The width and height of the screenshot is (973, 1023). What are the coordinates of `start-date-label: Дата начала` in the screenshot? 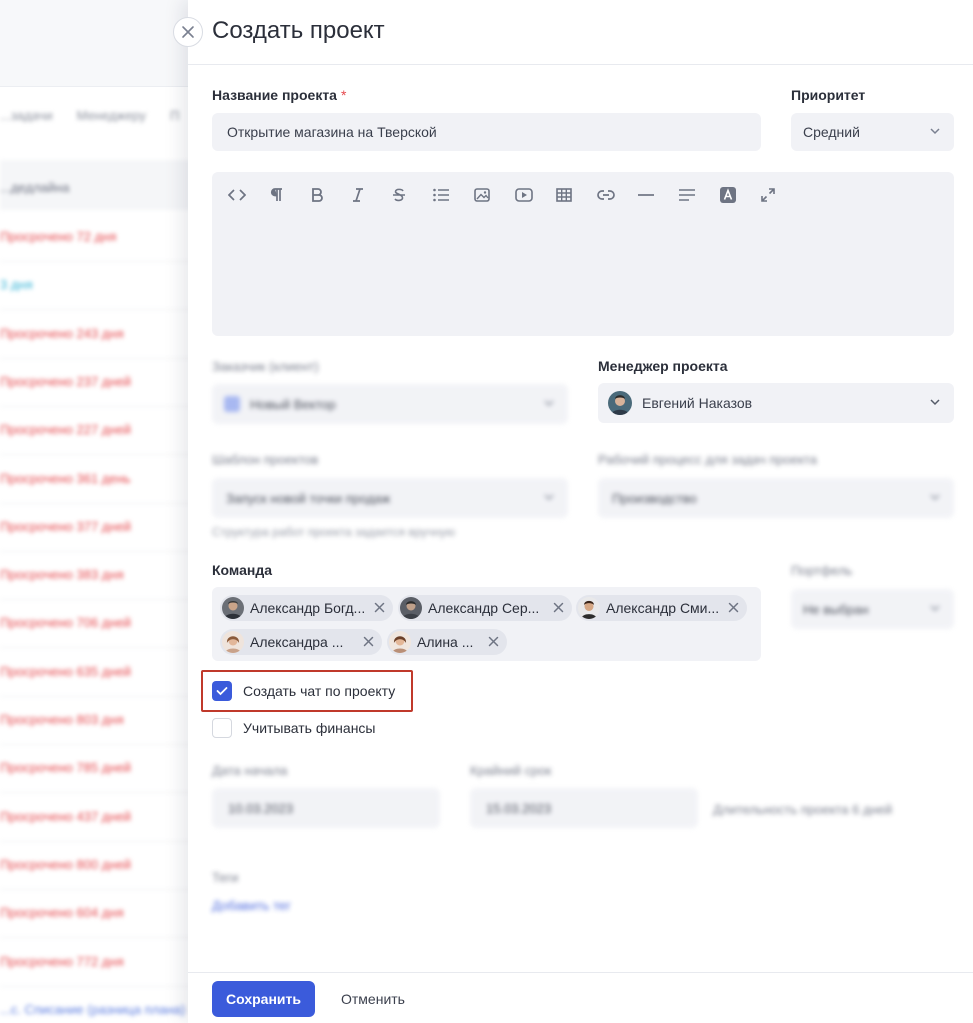 It's located at (250, 770).